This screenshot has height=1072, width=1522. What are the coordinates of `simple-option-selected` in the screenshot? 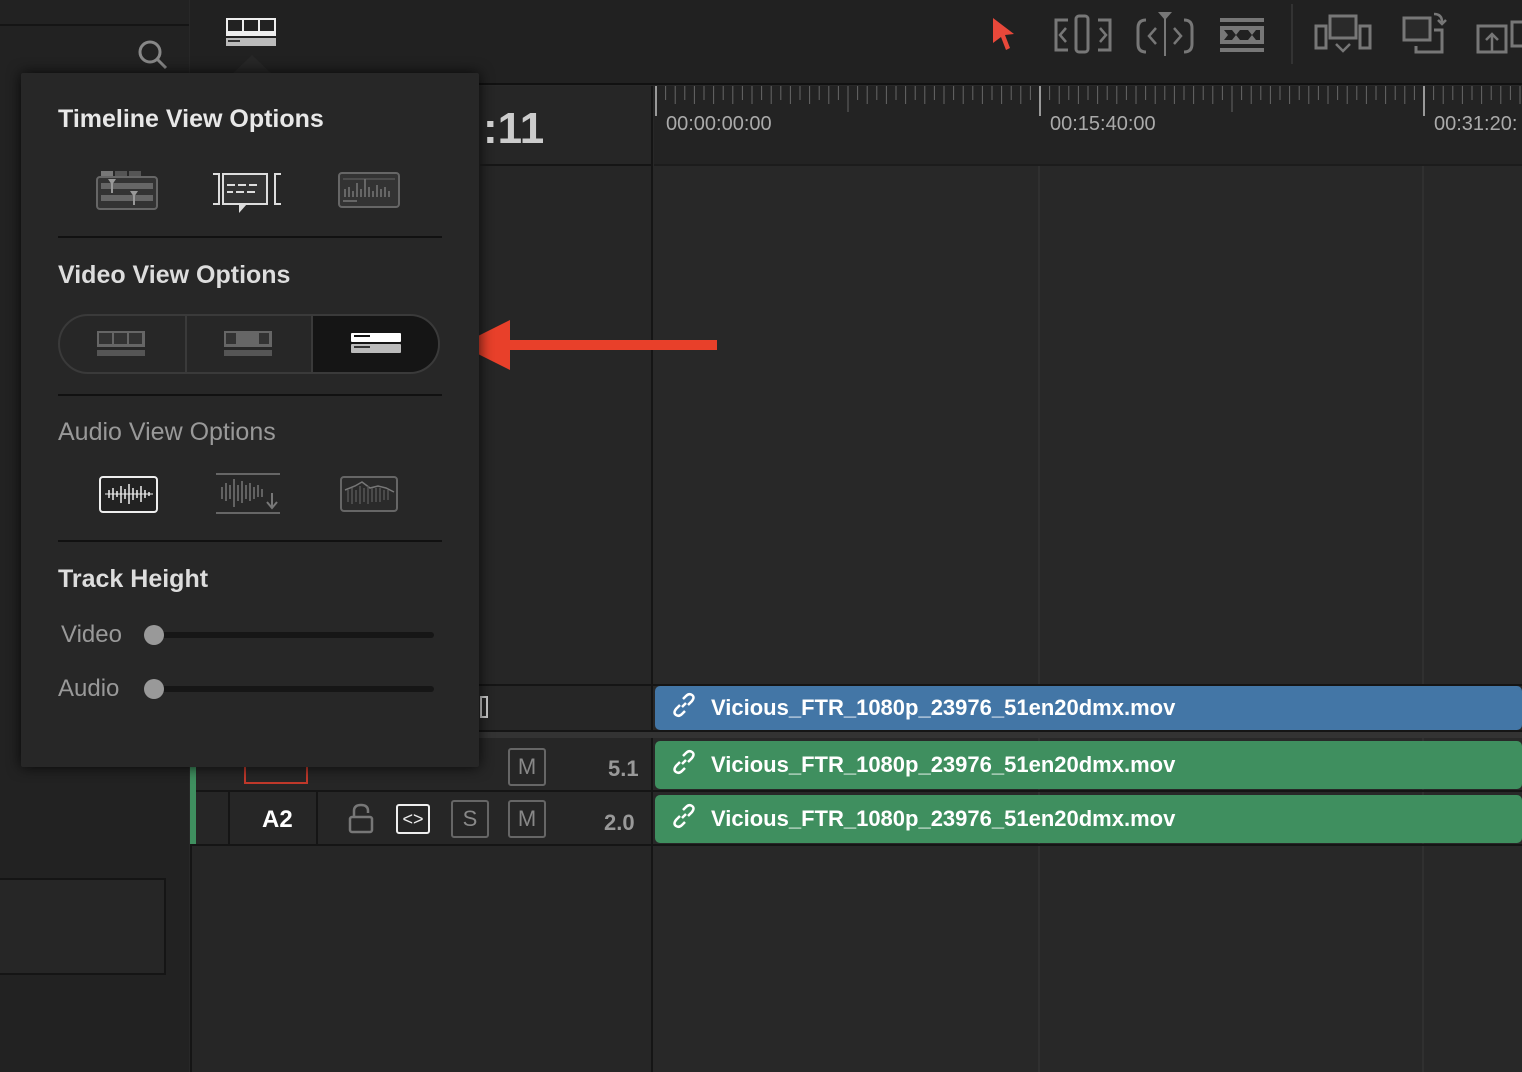 It's located at (375, 344).